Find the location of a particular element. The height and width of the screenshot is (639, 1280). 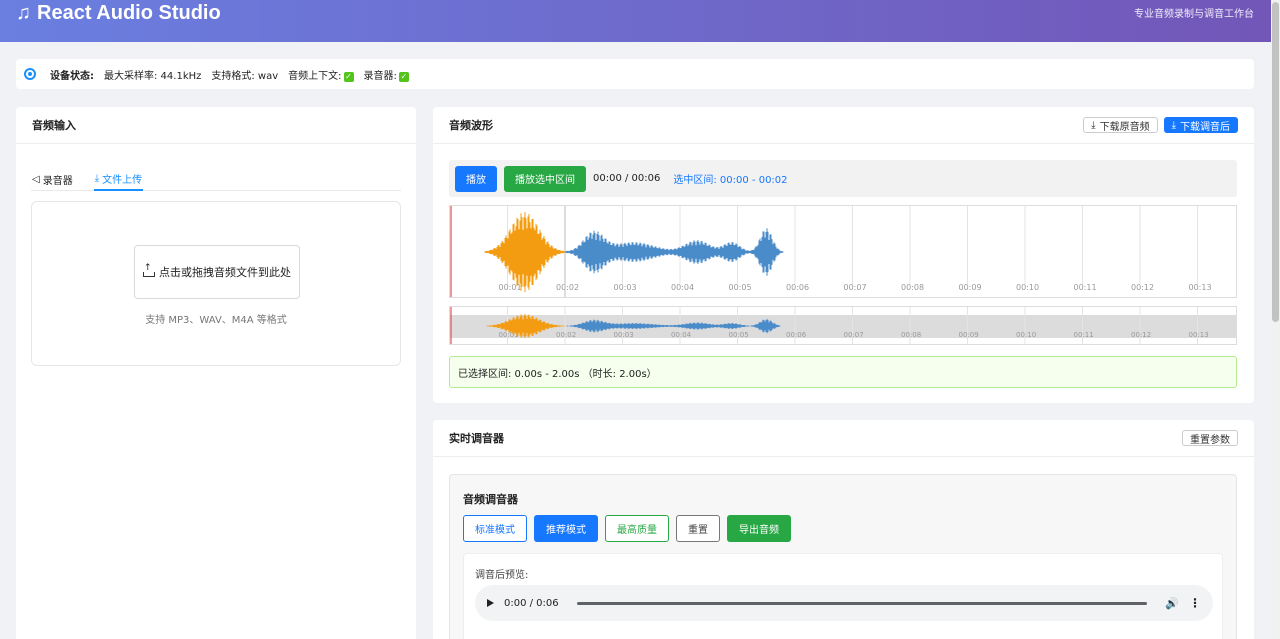

reset-params-button: 重置参数 is located at coordinates (1210, 438).